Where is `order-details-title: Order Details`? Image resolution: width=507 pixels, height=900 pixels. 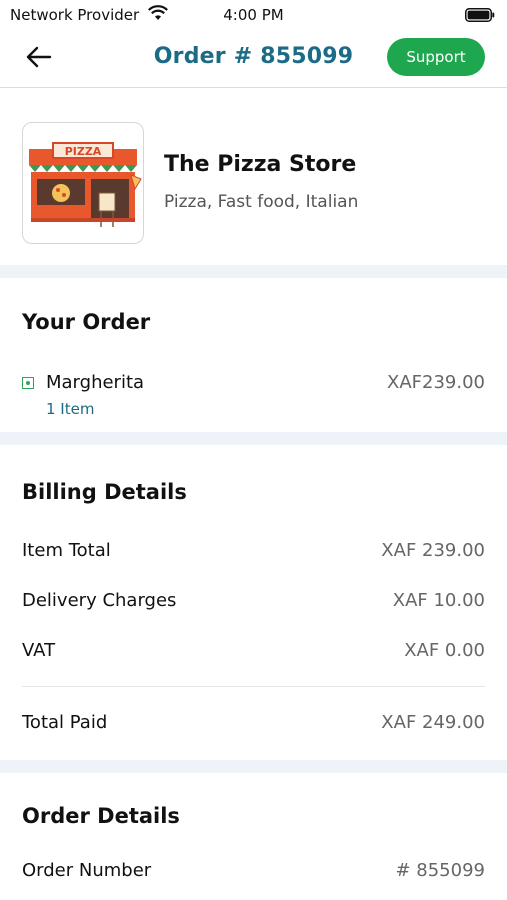 order-details-title: Order Details is located at coordinates (101, 816).